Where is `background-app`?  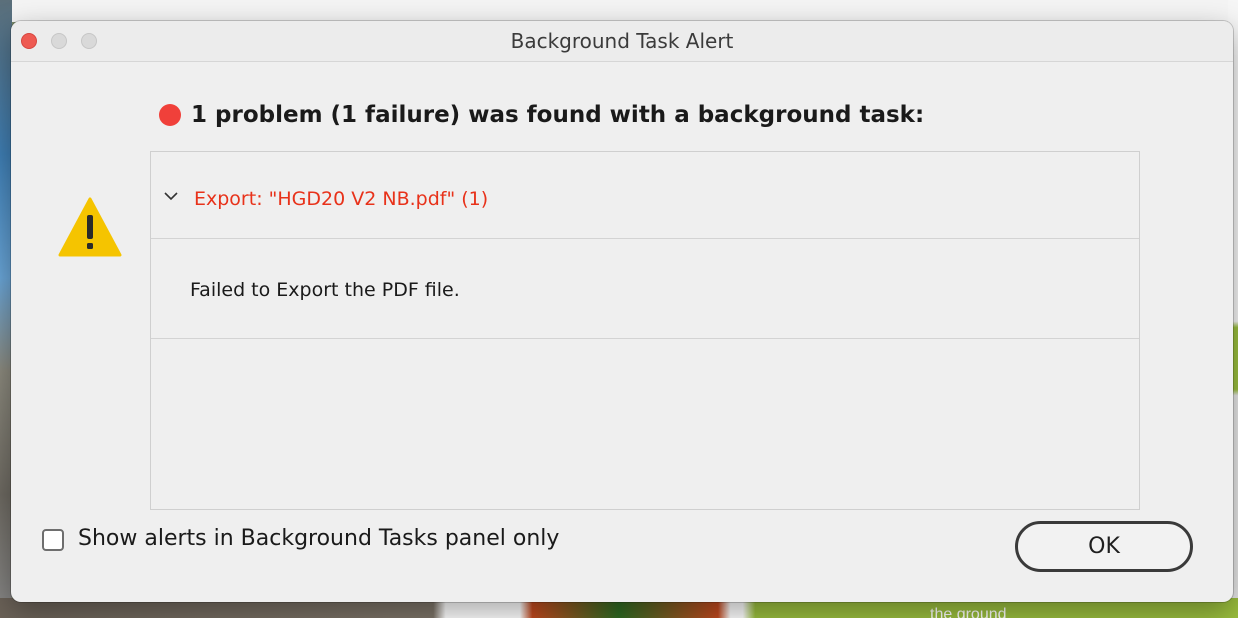
background-app is located at coordinates (619, 11).